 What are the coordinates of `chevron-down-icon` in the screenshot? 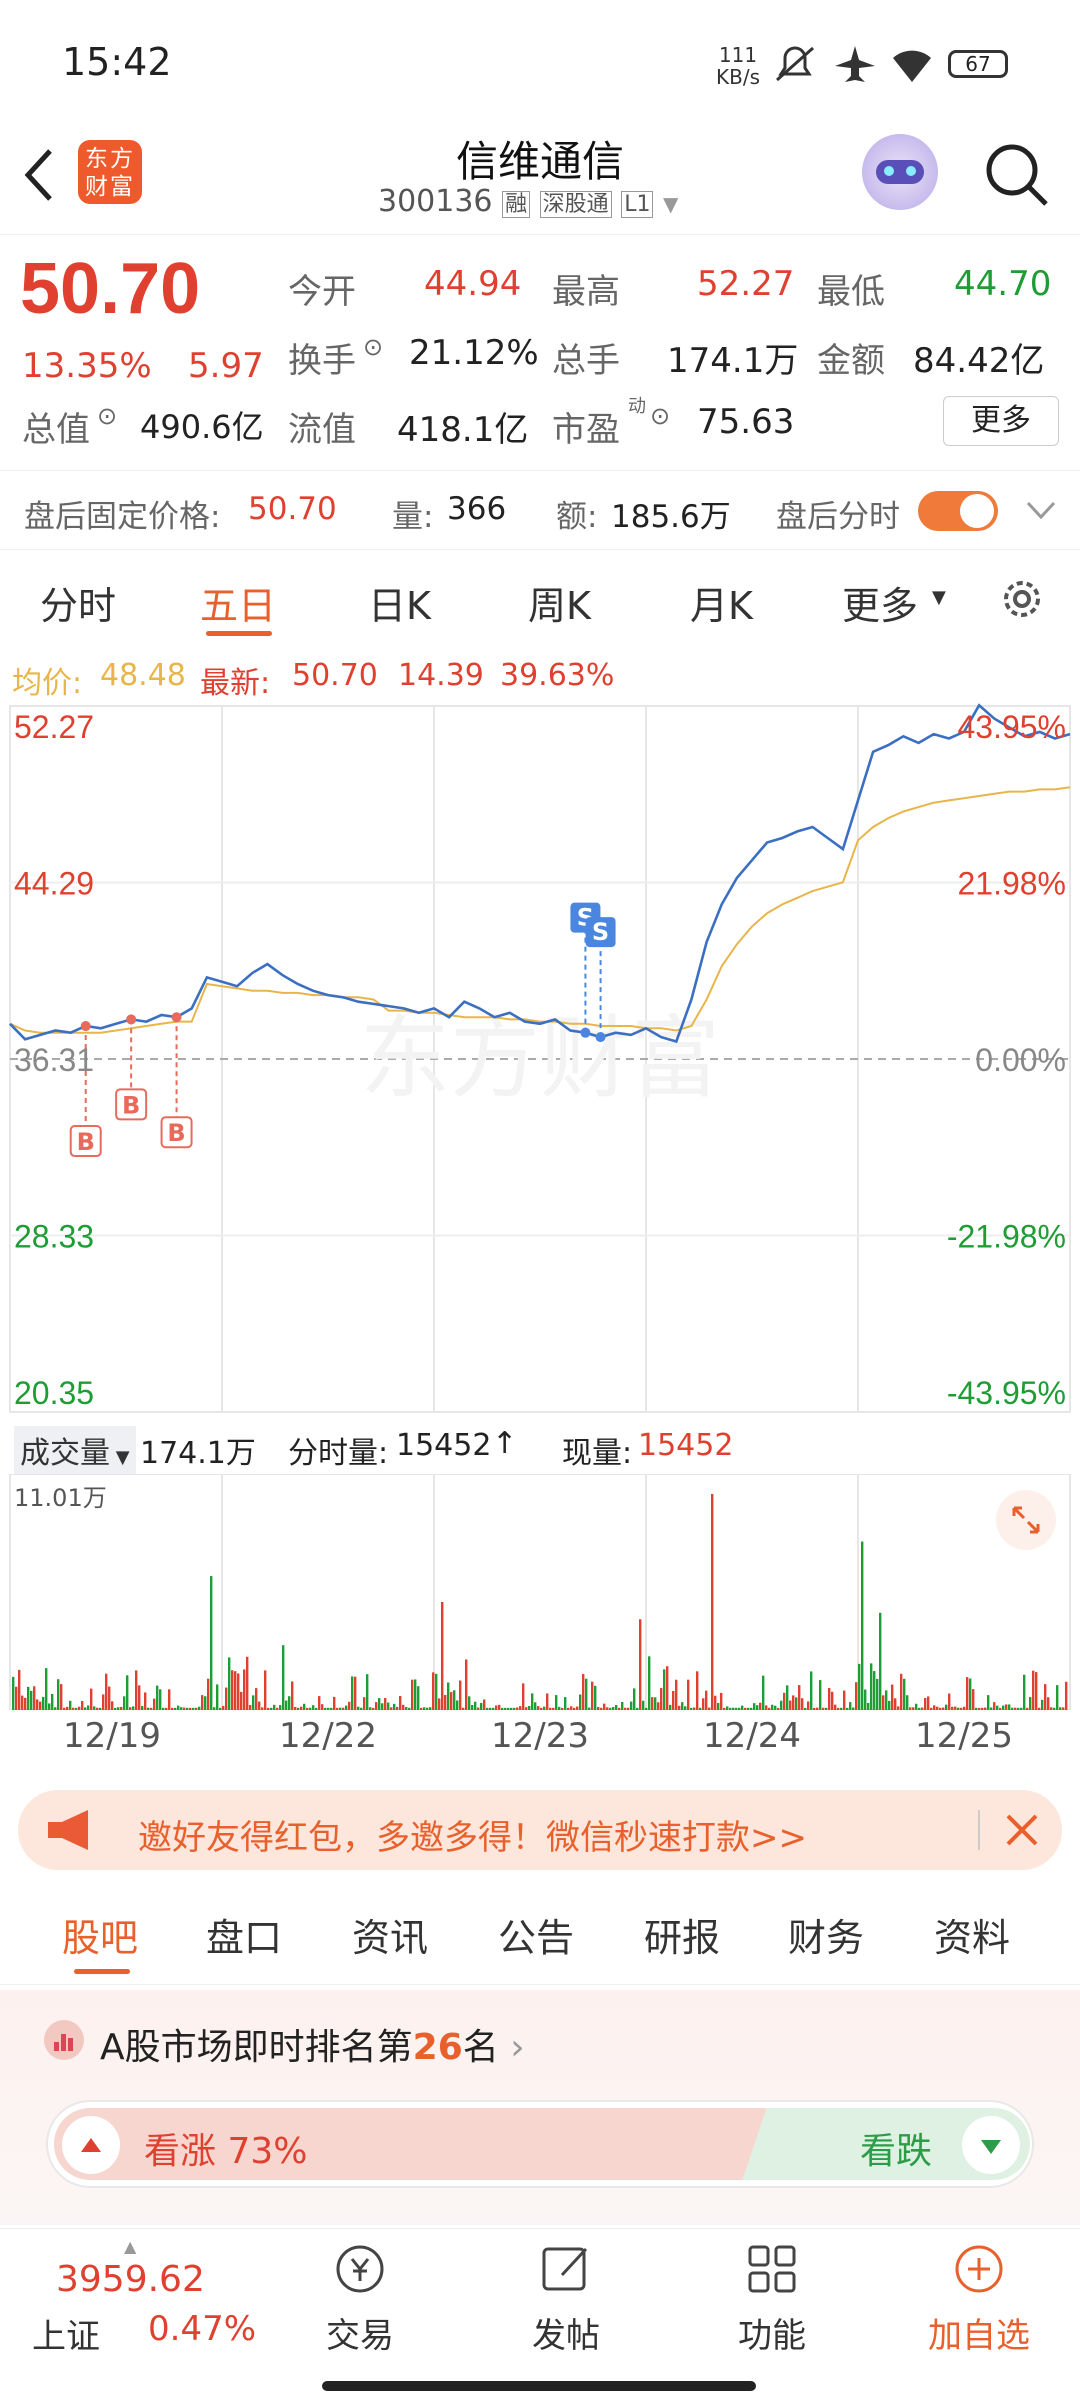 It's located at (1041, 510).